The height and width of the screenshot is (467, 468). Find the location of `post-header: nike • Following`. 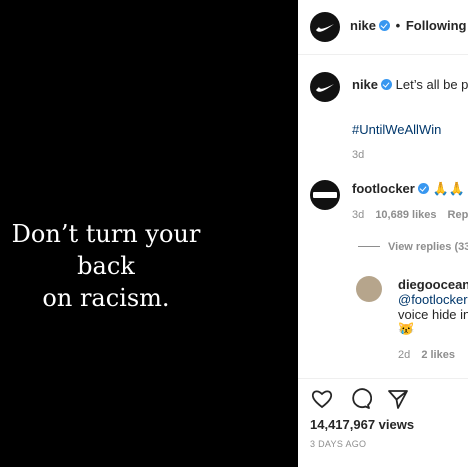

post-header: nike • Following is located at coordinates (383, 27).